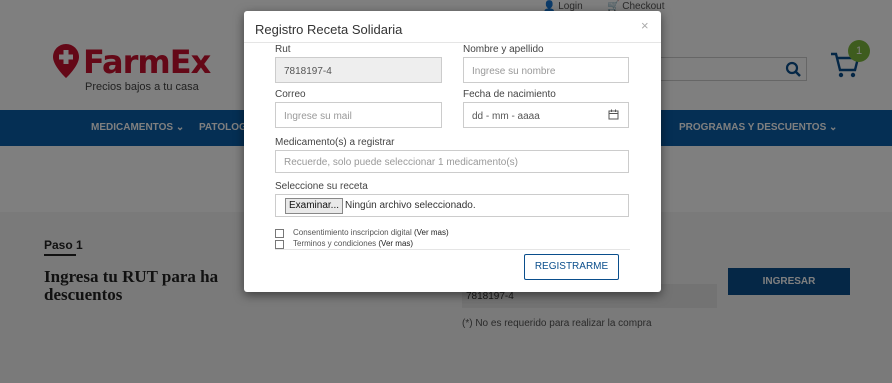  What do you see at coordinates (321, 186) in the screenshot?
I see `receta-label: Seleccione su receta` at bounding box center [321, 186].